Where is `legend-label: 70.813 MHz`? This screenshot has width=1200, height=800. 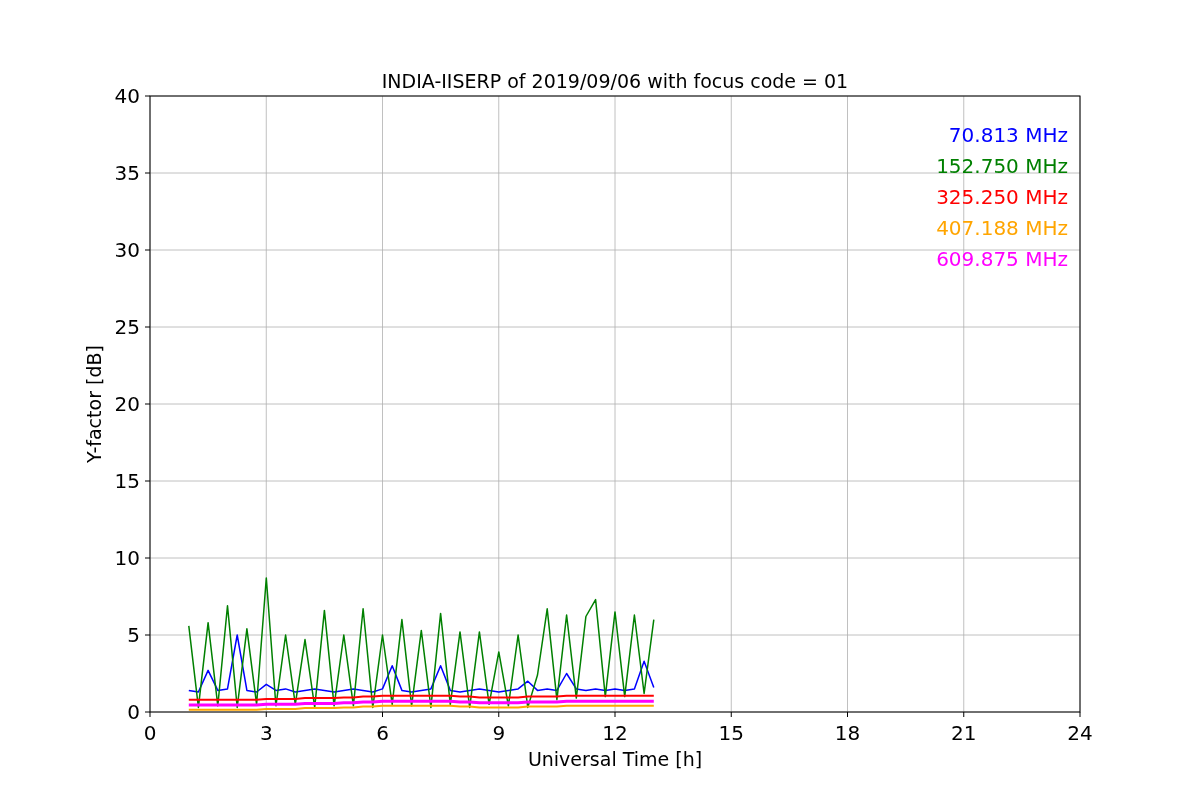 legend-label: 70.813 MHz is located at coordinates (1008, 135).